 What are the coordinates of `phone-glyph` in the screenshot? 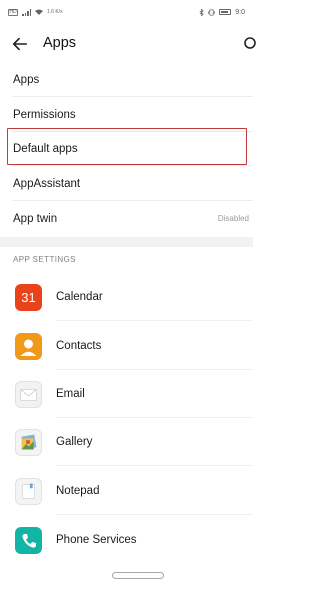 It's located at (29, 540).